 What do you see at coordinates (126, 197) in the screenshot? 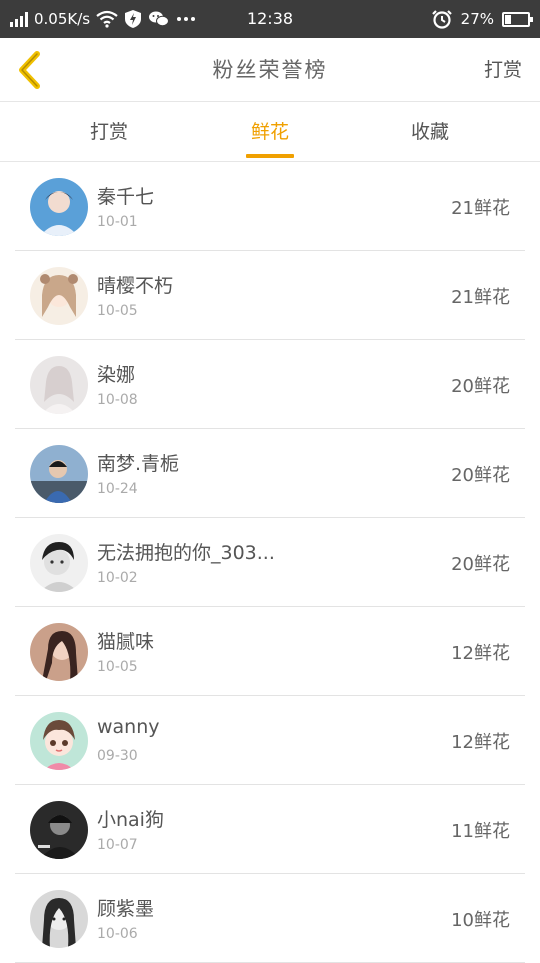
I see `fan-name: 秦千七` at bounding box center [126, 197].